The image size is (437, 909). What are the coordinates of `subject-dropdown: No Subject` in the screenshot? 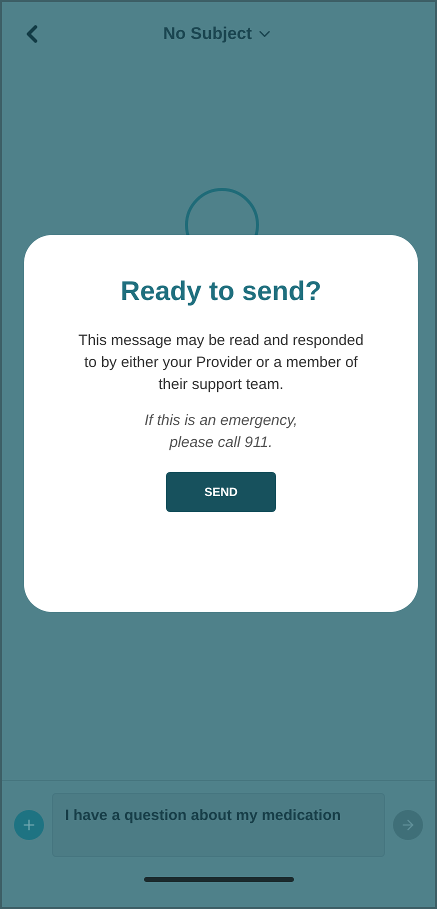 It's located at (218, 34).